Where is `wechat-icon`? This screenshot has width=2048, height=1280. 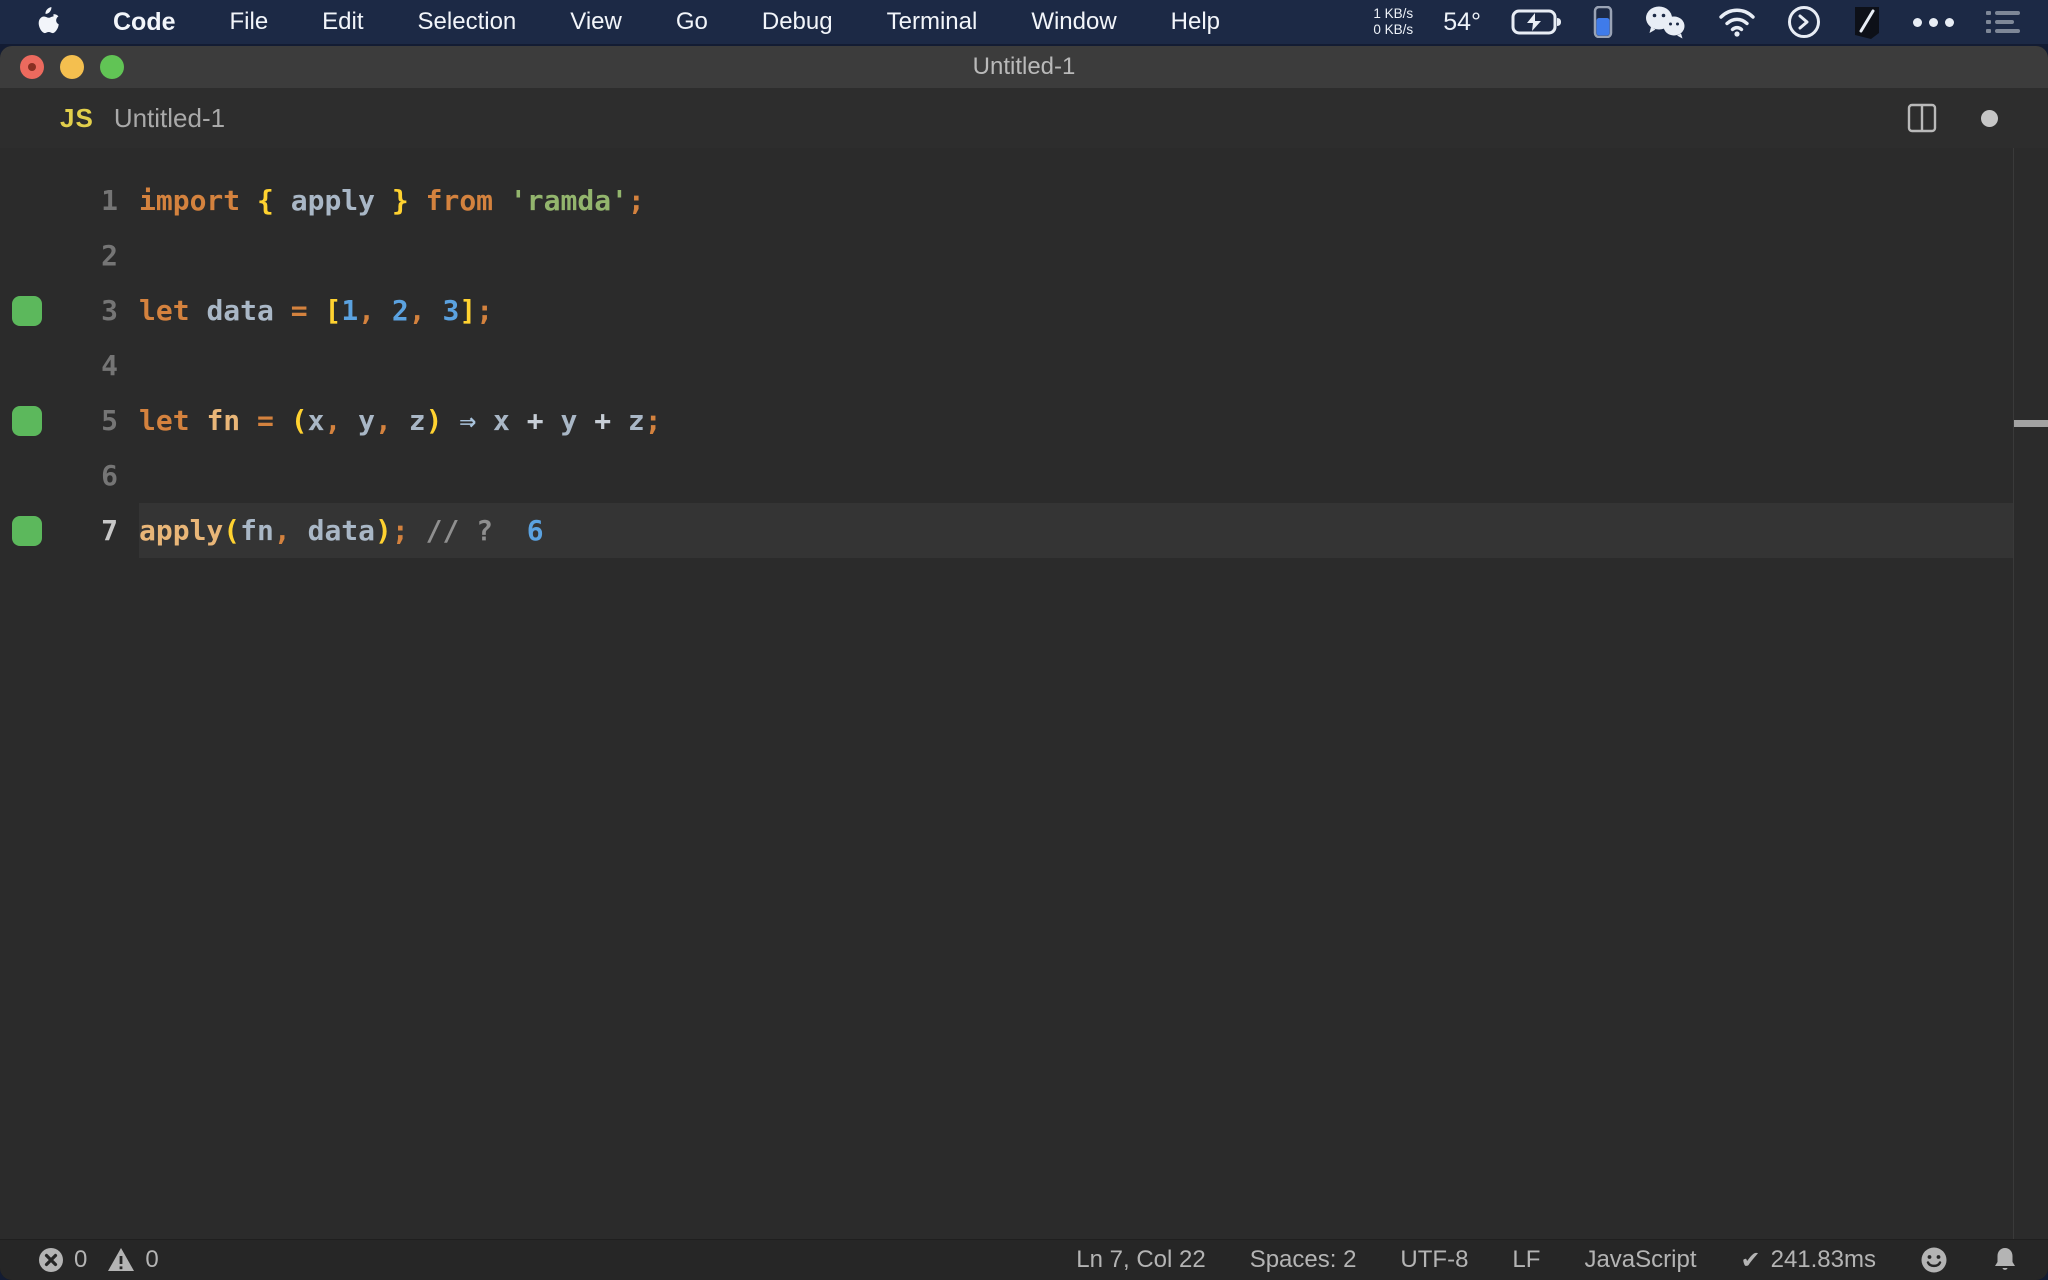 wechat-icon is located at coordinates (1665, 22).